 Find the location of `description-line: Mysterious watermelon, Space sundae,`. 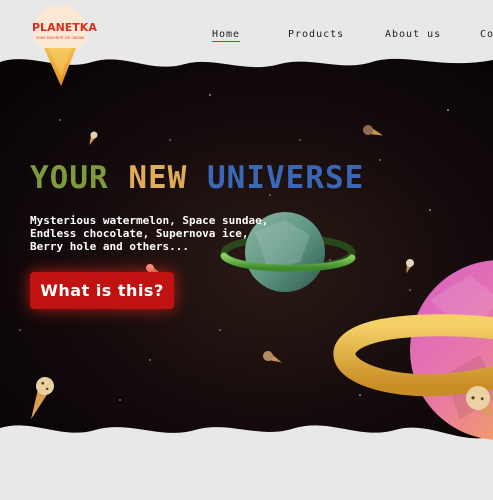

description-line: Mysterious watermelon, Space sundae, is located at coordinates (149, 220).